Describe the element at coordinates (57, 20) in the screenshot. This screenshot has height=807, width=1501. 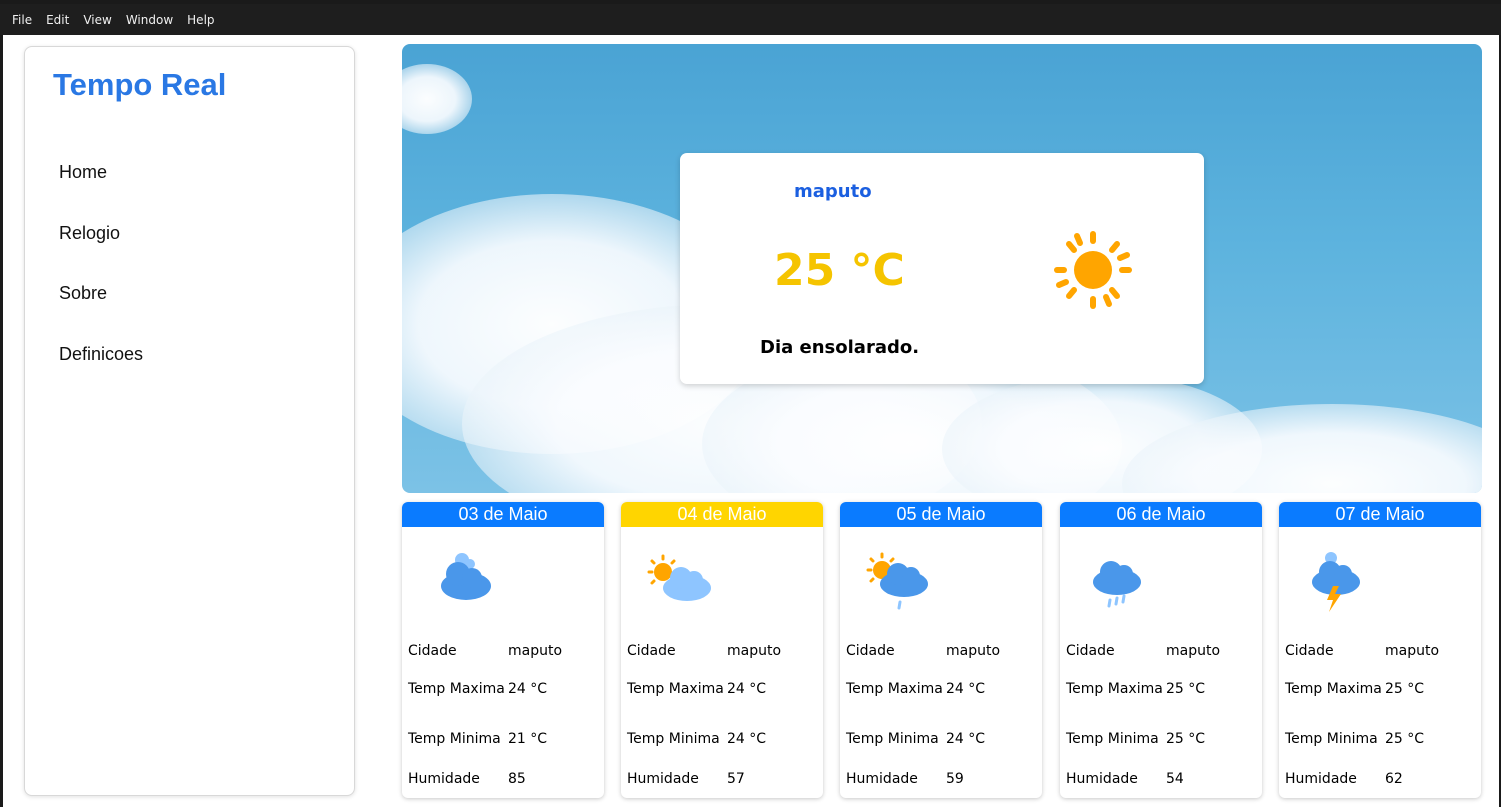
I see `menu-edit: Edit` at that location.